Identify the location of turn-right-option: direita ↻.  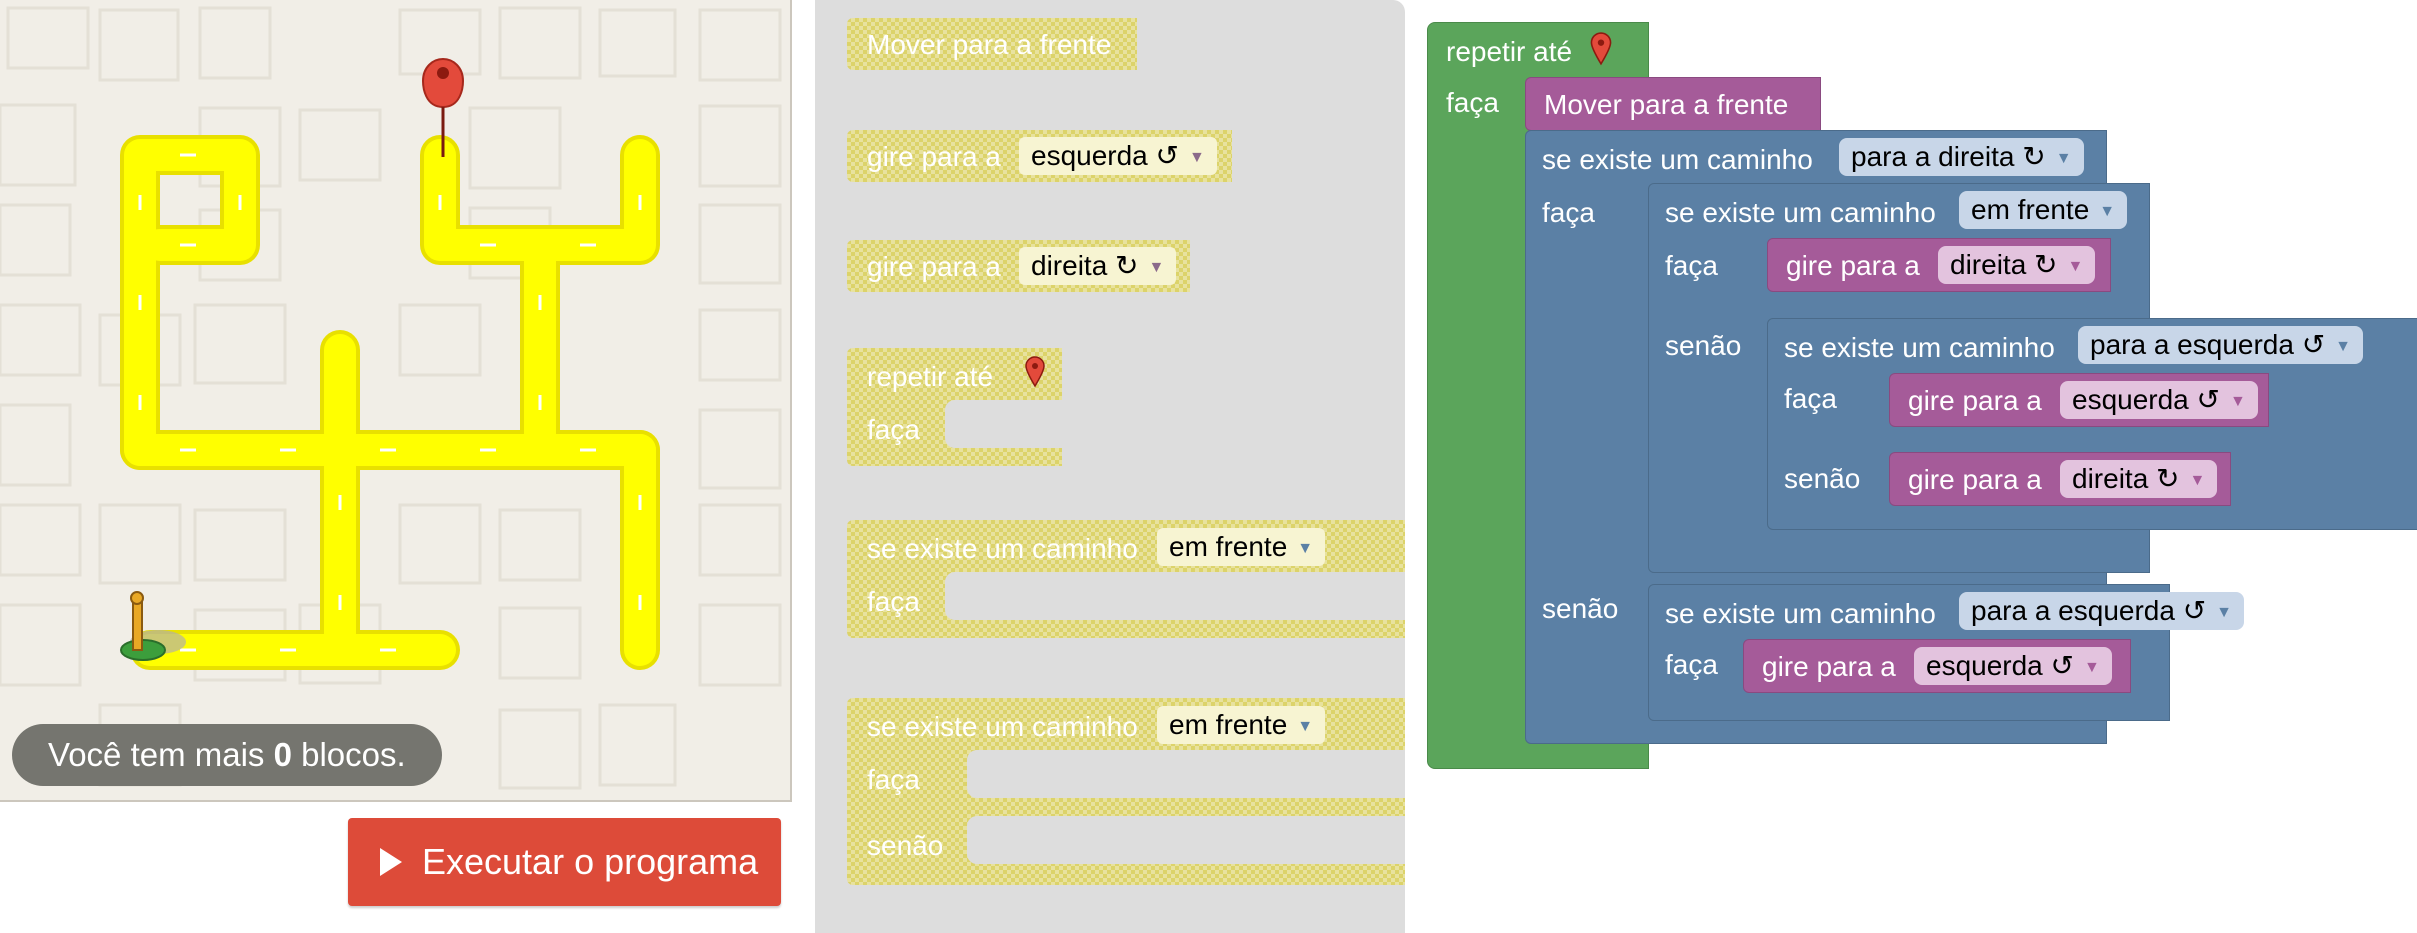
(2004, 264).